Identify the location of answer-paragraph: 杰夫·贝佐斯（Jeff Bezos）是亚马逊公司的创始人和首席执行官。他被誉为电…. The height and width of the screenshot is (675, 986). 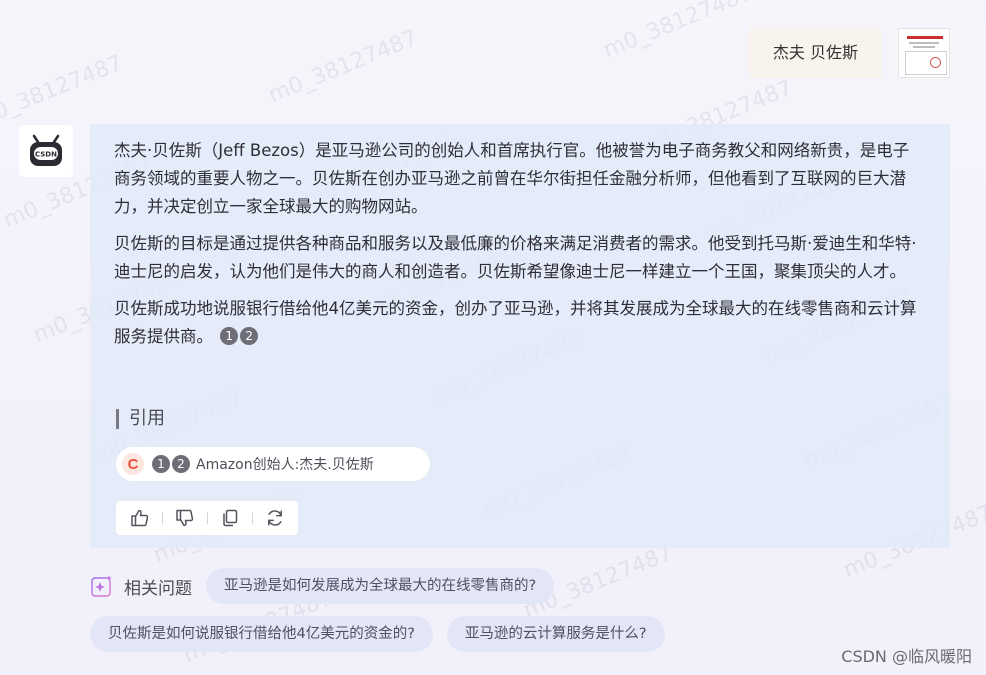
(512, 178).